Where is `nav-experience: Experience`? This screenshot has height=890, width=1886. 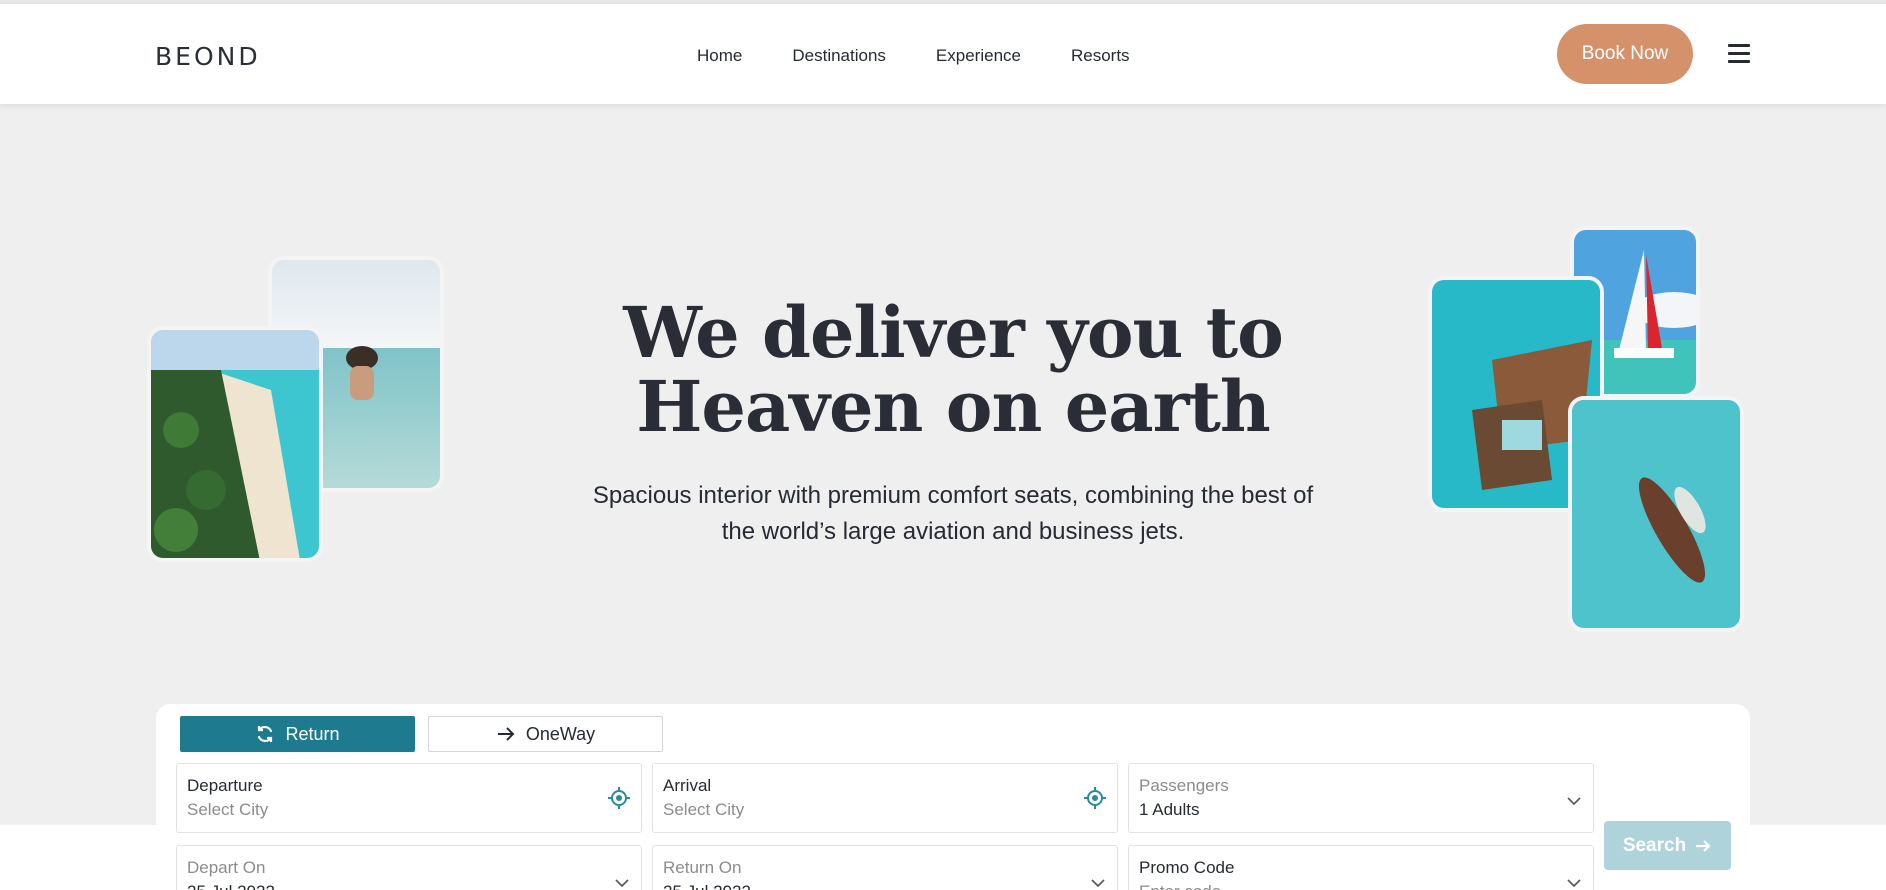
nav-experience: Experience is located at coordinates (978, 56).